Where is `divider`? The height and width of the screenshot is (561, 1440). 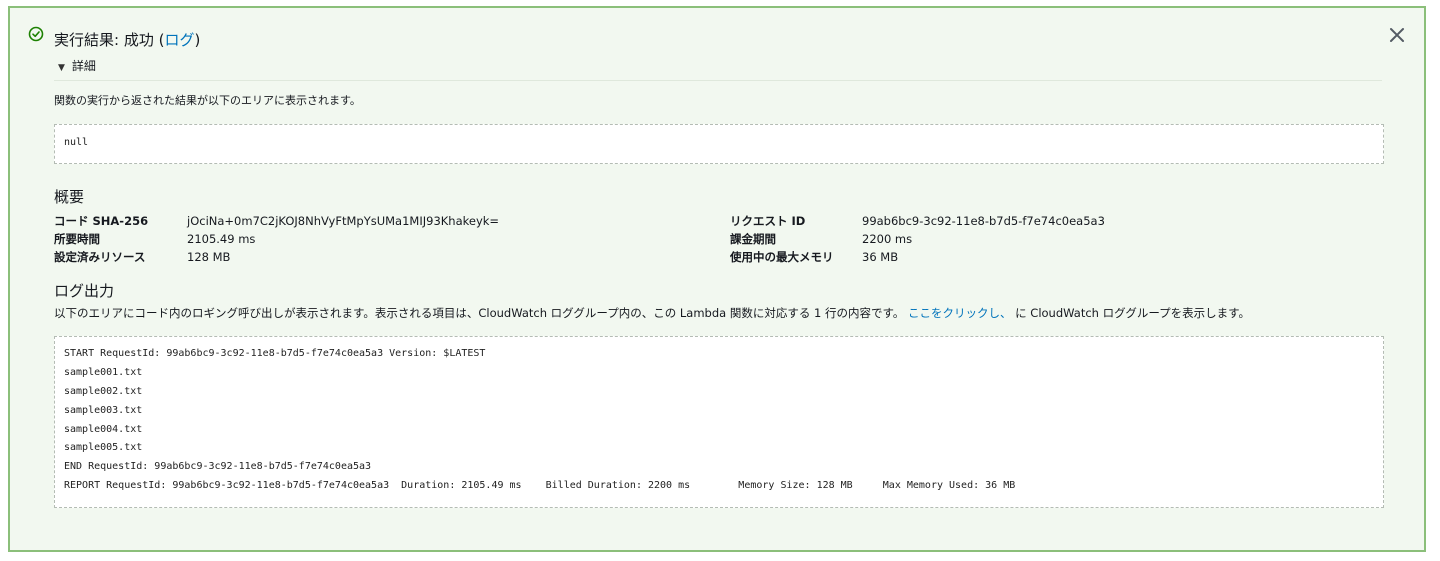
divider is located at coordinates (718, 80).